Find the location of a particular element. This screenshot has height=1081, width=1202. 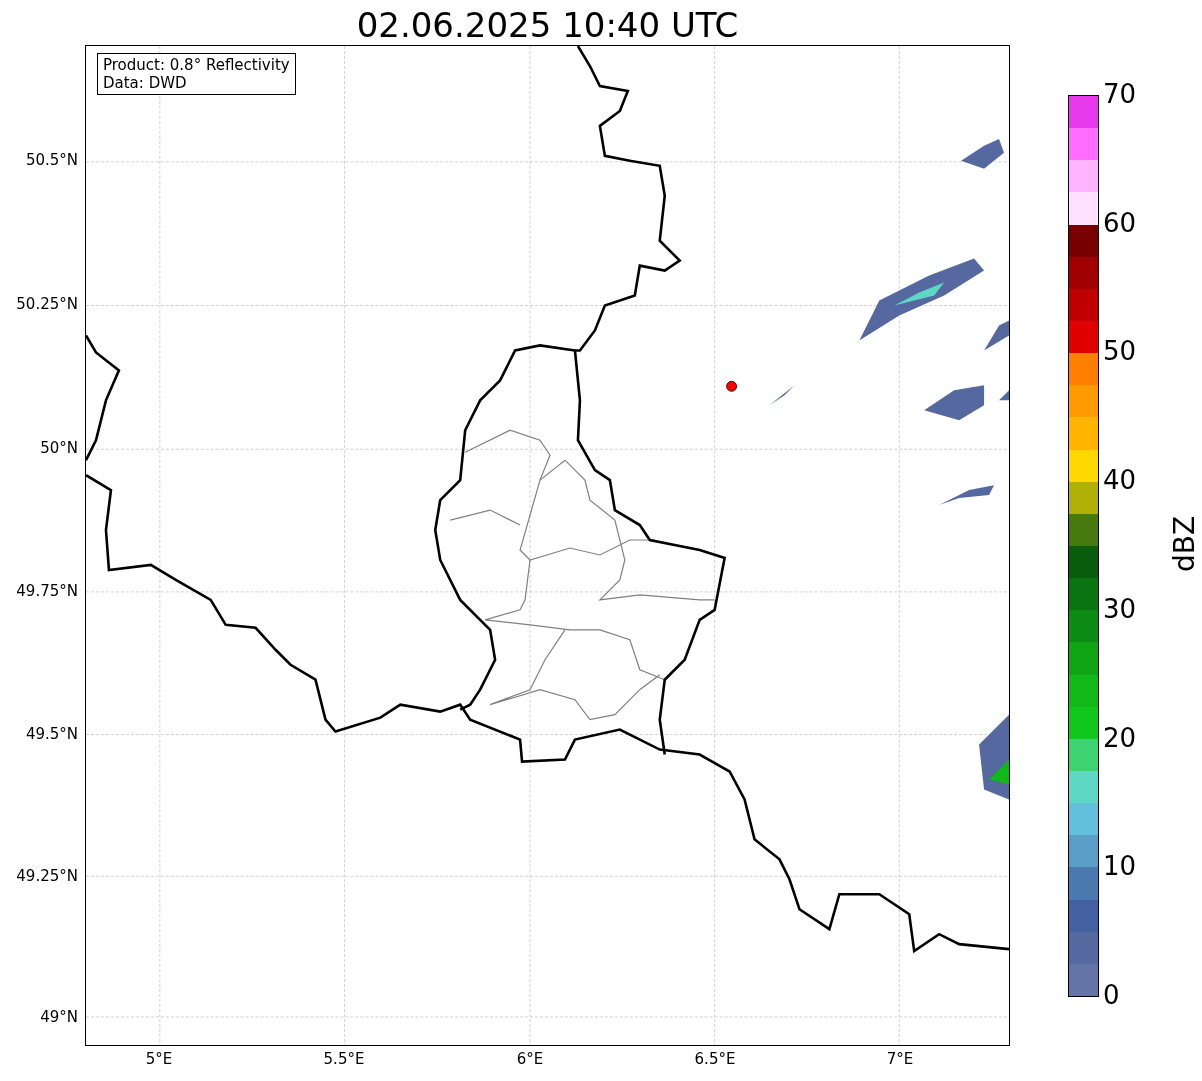

latitude-label: 50.5°N is located at coordinates (51, 160).